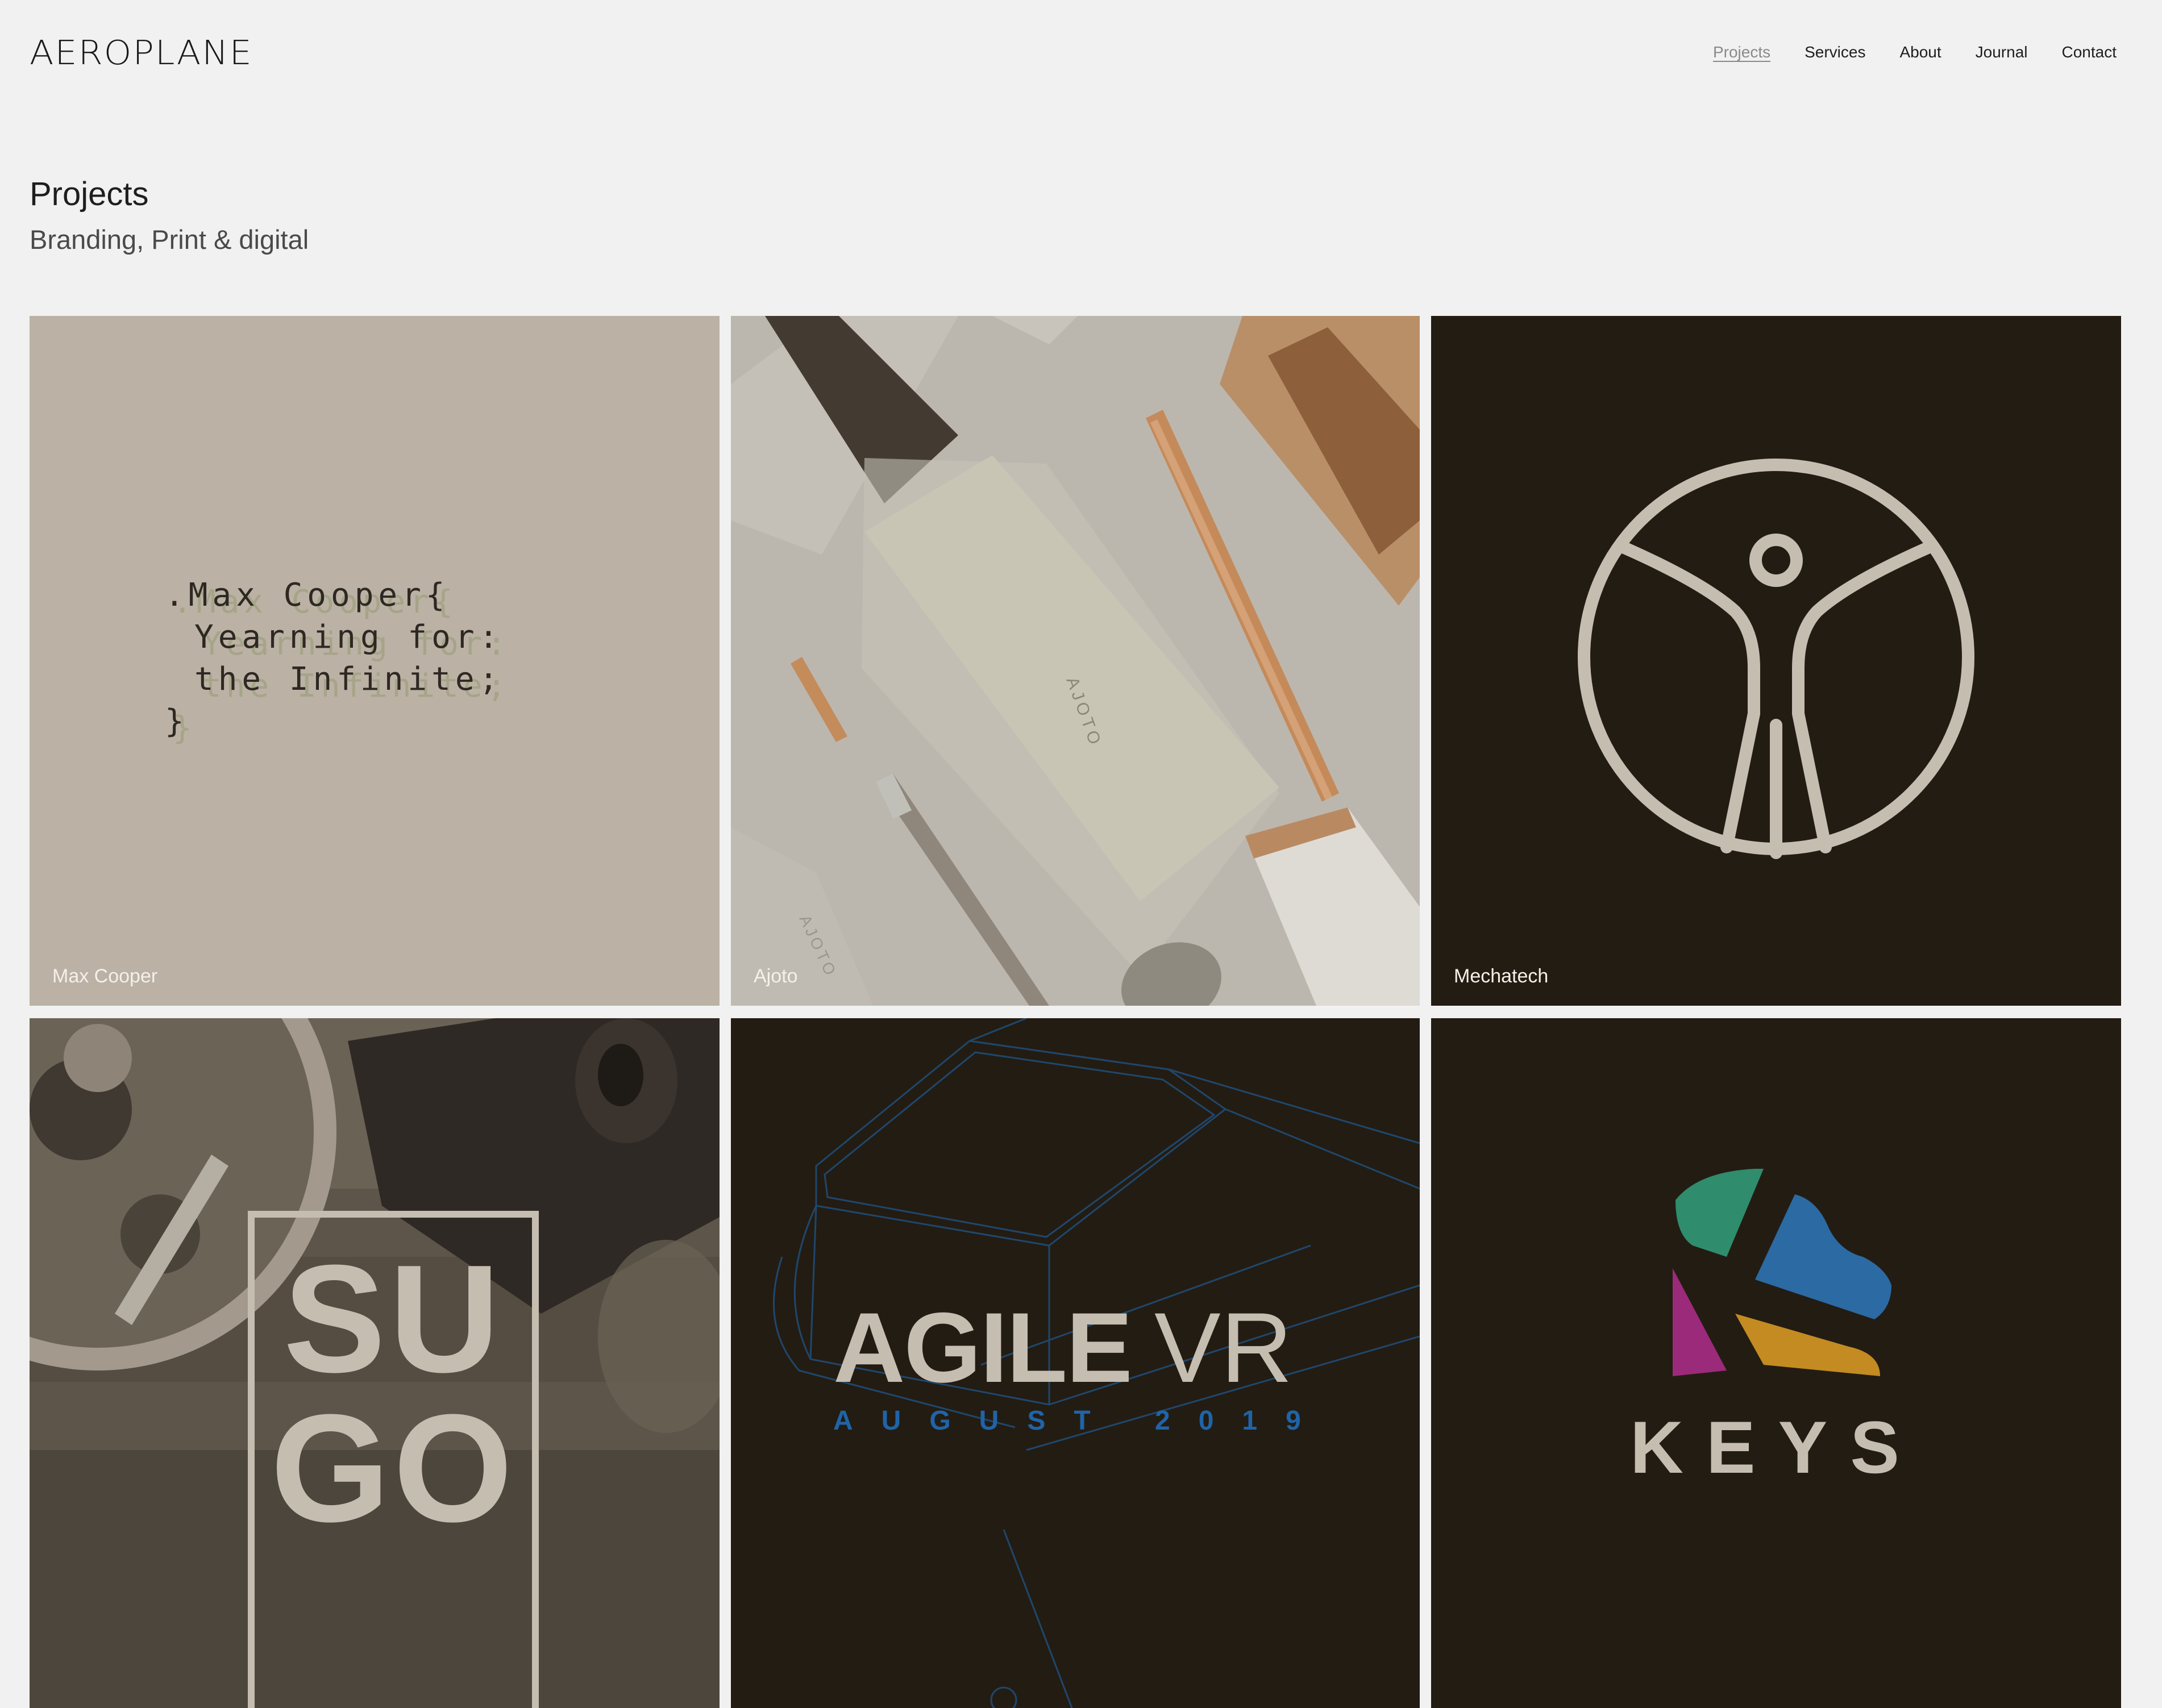 The image size is (2162, 1708). What do you see at coordinates (1223, 1348) in the screenshot?
I see `agile-vr-title-light: VR` at bounding box center [1223, 1348].